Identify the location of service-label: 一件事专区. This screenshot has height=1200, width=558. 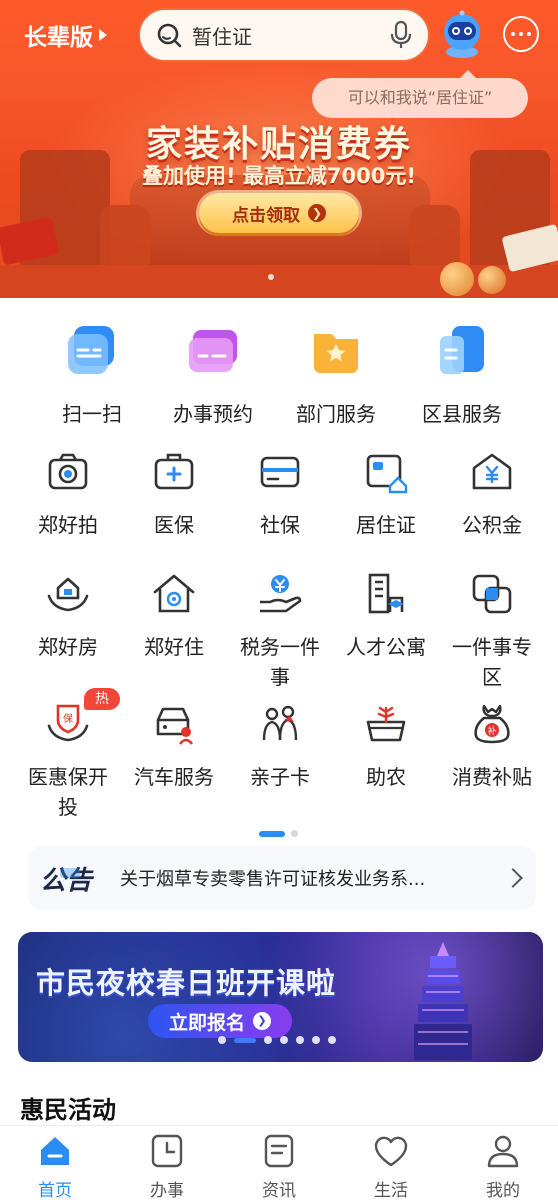
(492, 662).